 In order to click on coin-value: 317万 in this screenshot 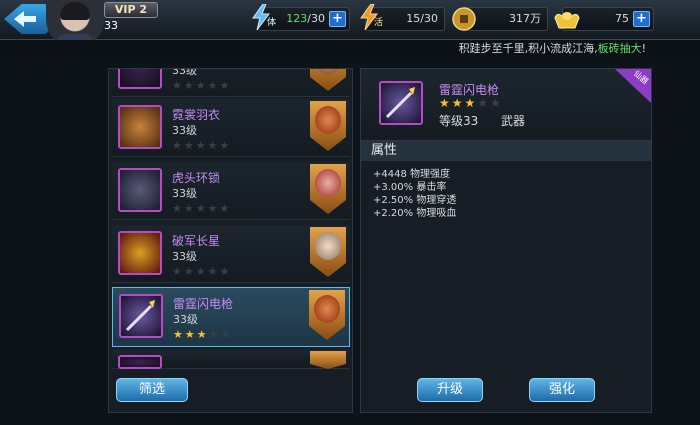, I will do `click(525, 18)`.